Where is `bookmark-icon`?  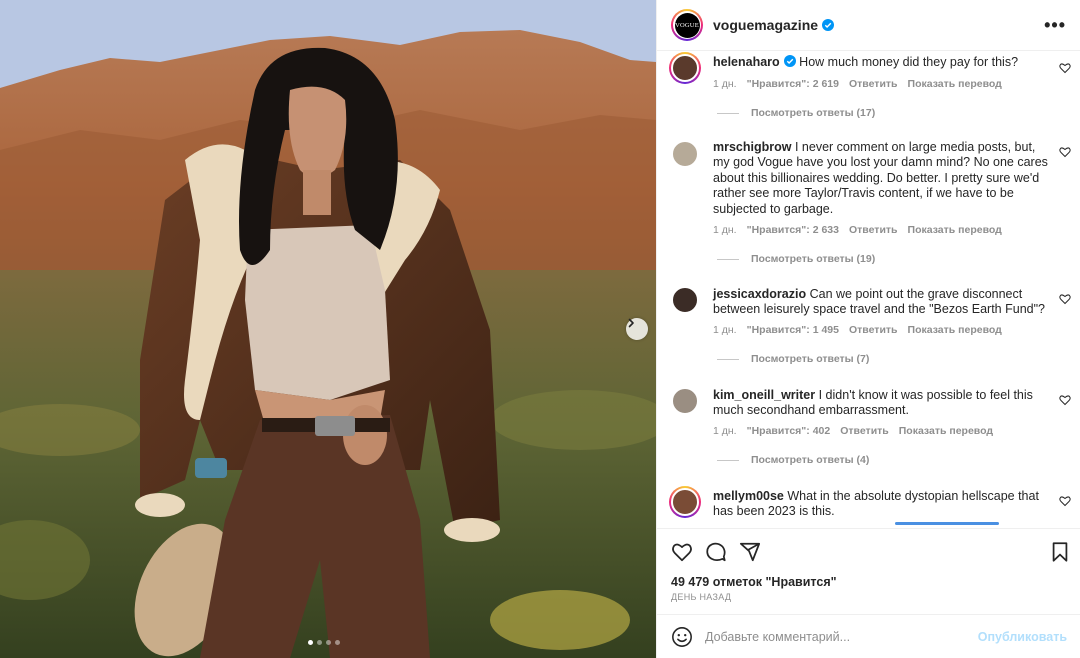 bookmark-icon is located at coordinates (1060, 552).